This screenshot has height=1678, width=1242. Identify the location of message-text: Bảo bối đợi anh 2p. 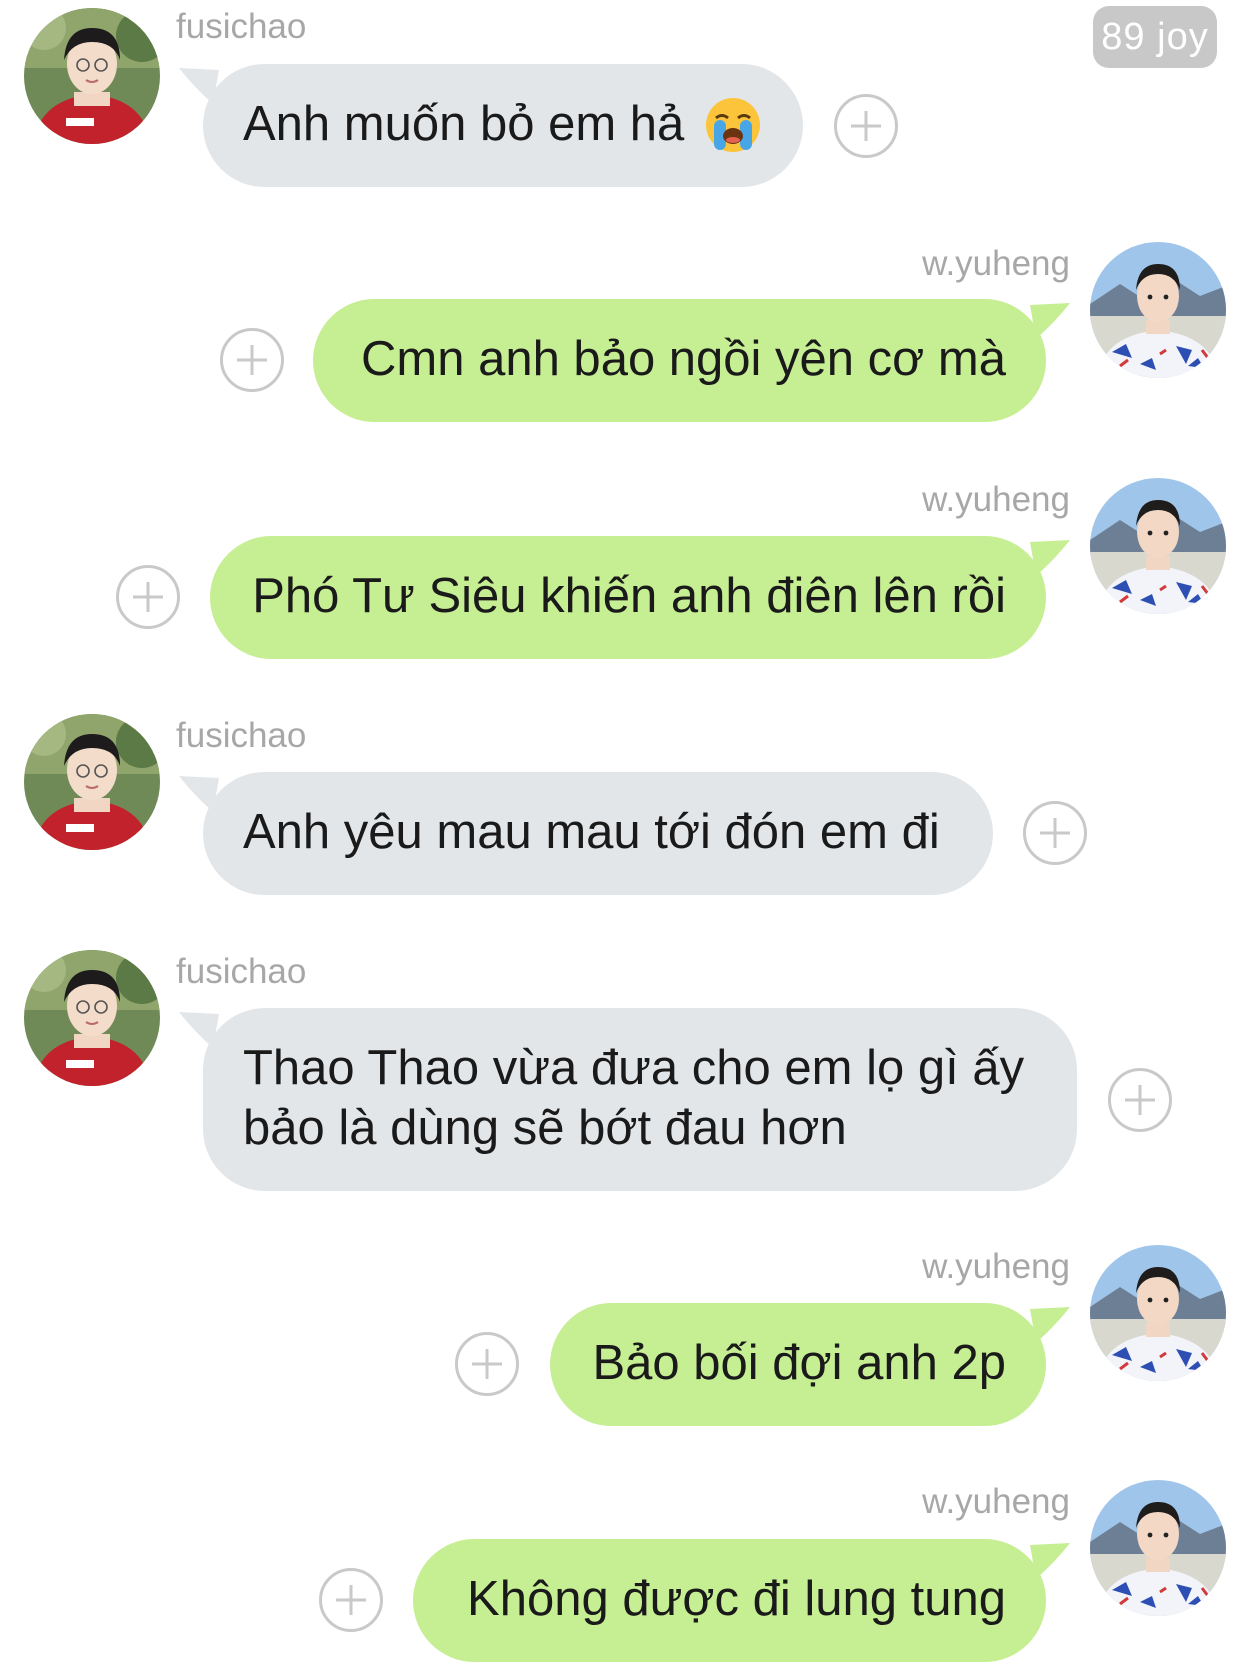
(799, 1363).